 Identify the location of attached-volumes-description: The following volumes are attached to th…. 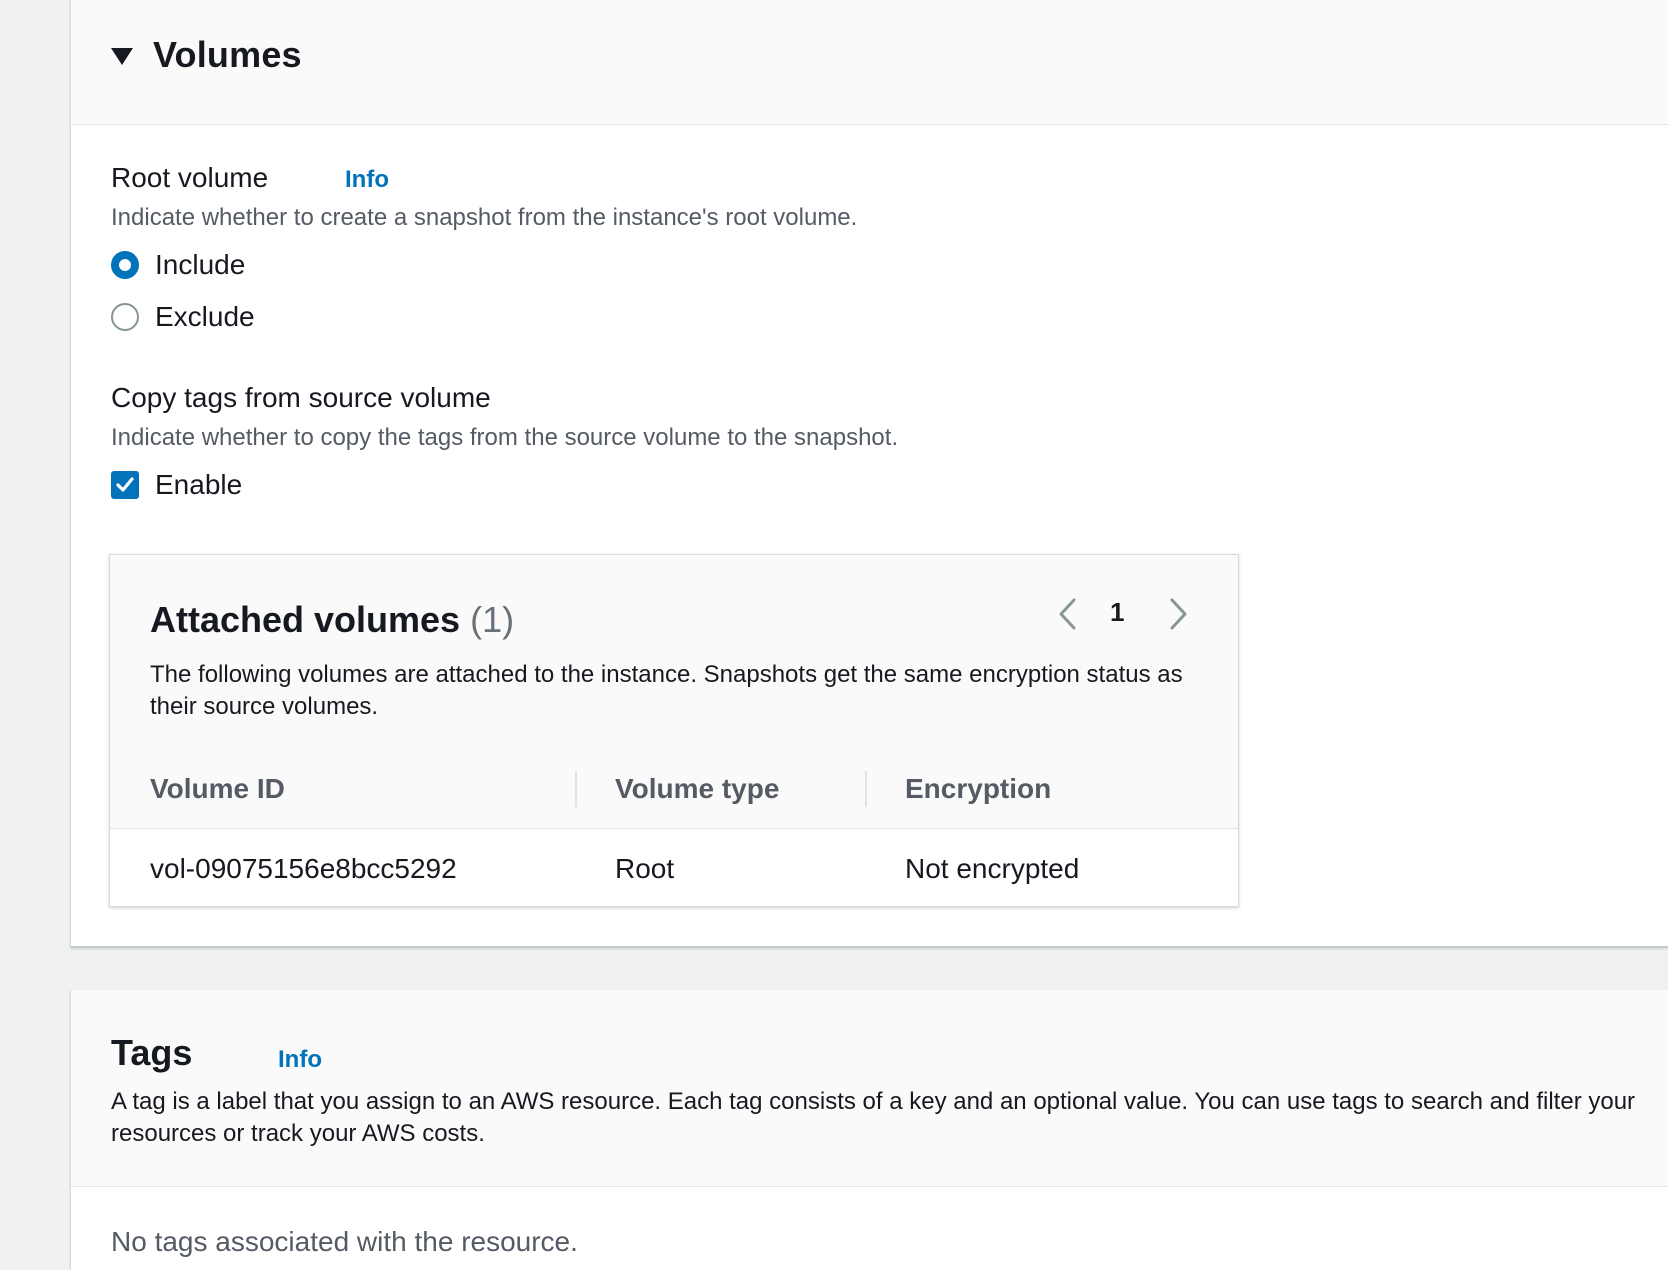
(666, 690).